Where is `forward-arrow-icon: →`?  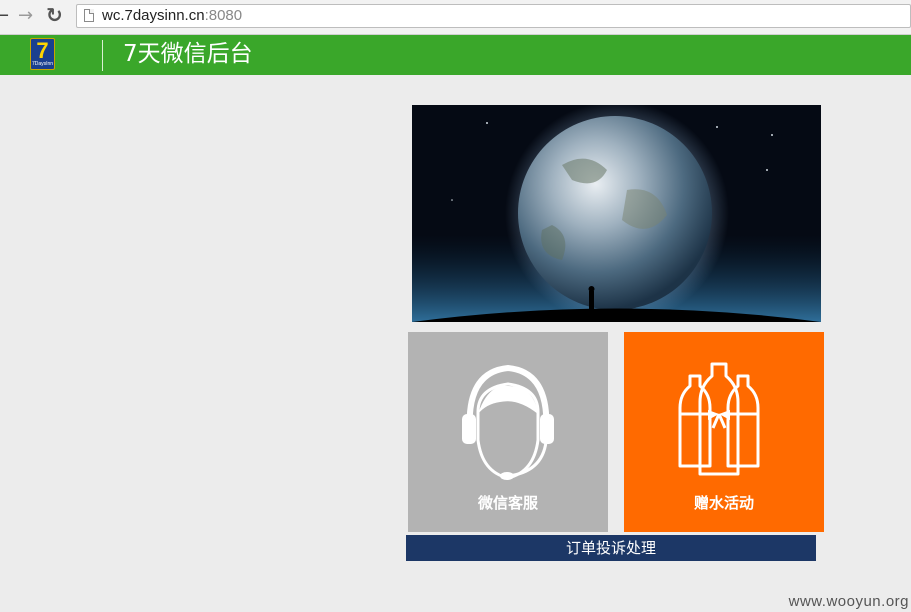
forward-arrow-icon: → is located at coordinates (25, 16).